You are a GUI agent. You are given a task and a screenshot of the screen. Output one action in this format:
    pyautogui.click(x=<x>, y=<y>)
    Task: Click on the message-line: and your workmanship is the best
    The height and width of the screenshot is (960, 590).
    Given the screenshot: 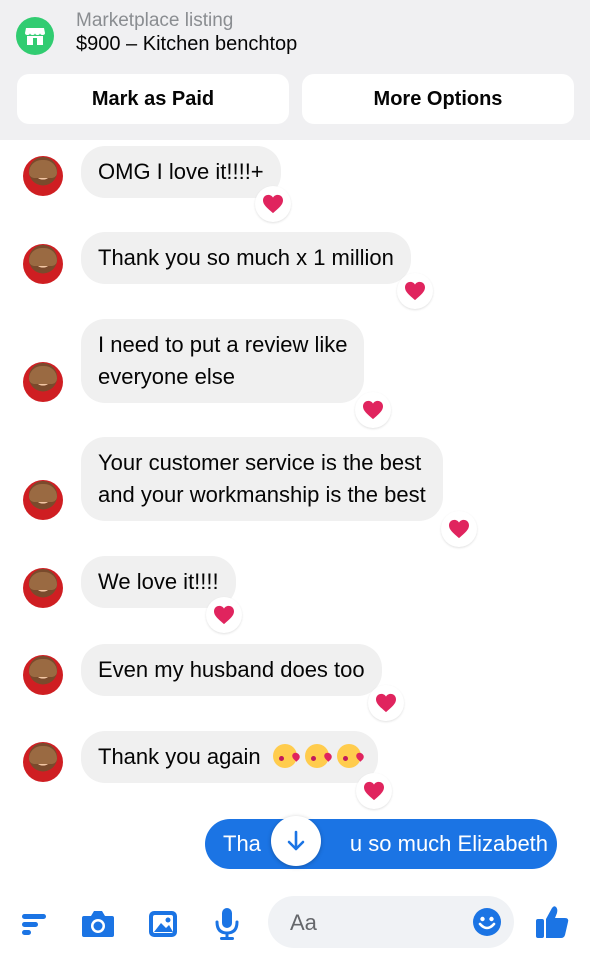 What is the action you would take?
    pyautogui.click(x=262, y=494)
    